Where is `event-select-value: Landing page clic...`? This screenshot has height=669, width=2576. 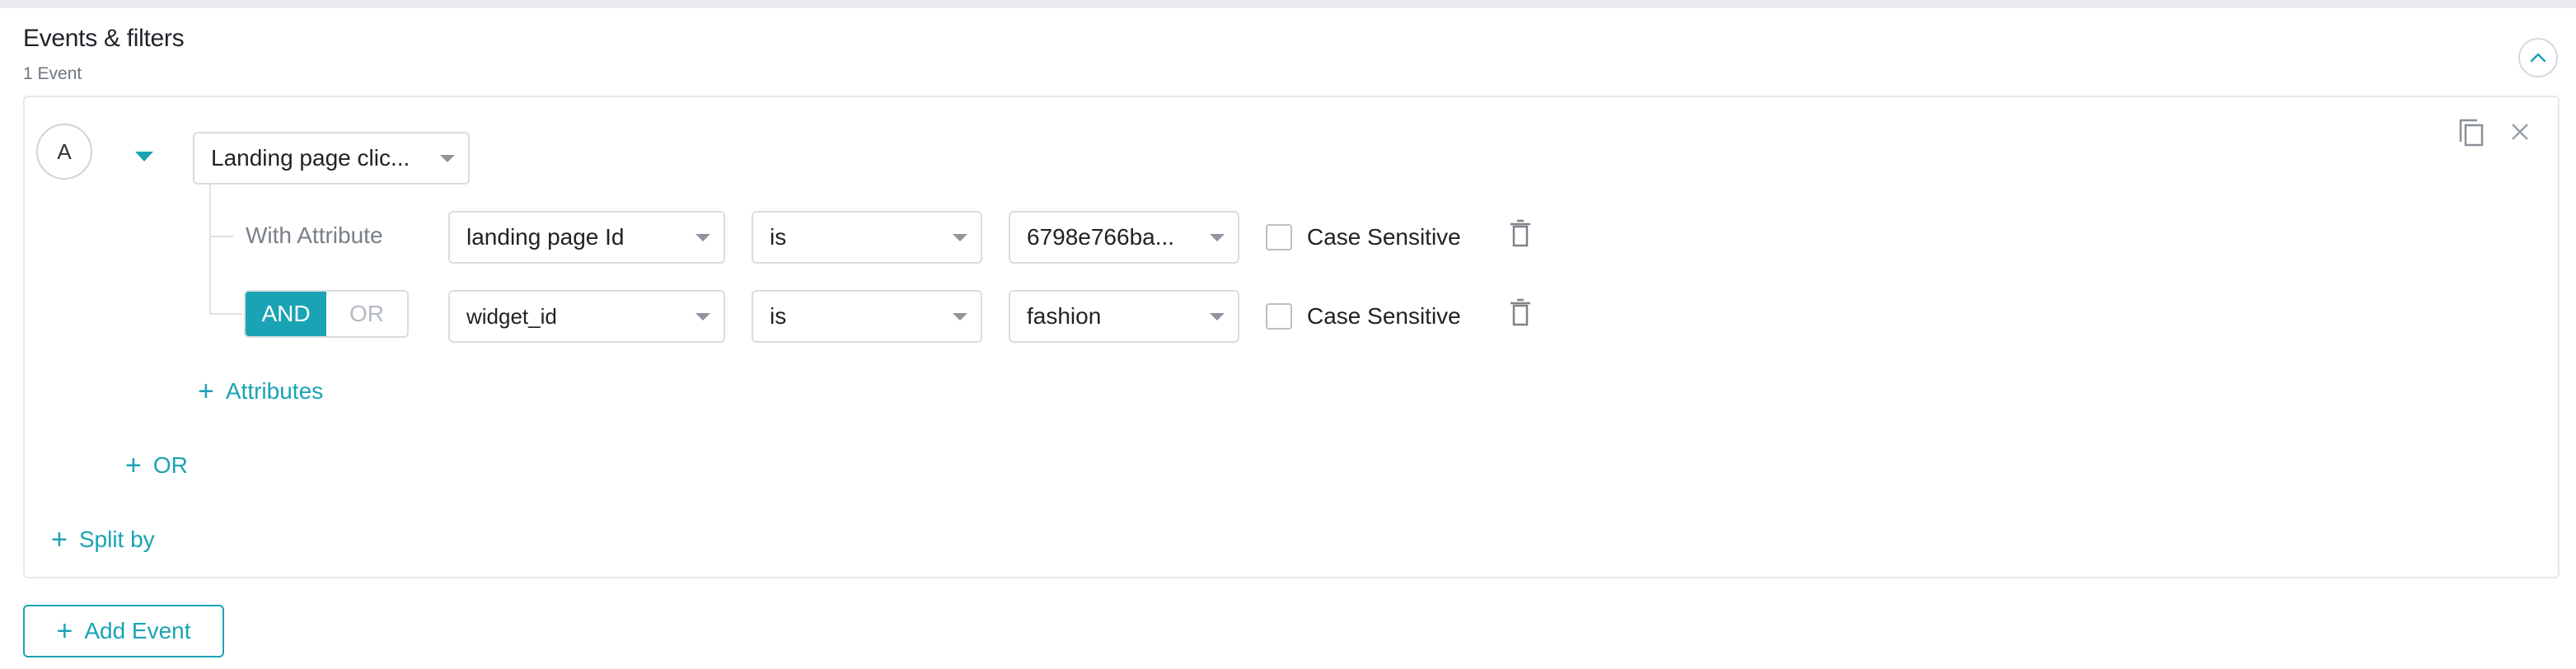 event-select-value: Landing page clic... is located at coordinates (310, 158).